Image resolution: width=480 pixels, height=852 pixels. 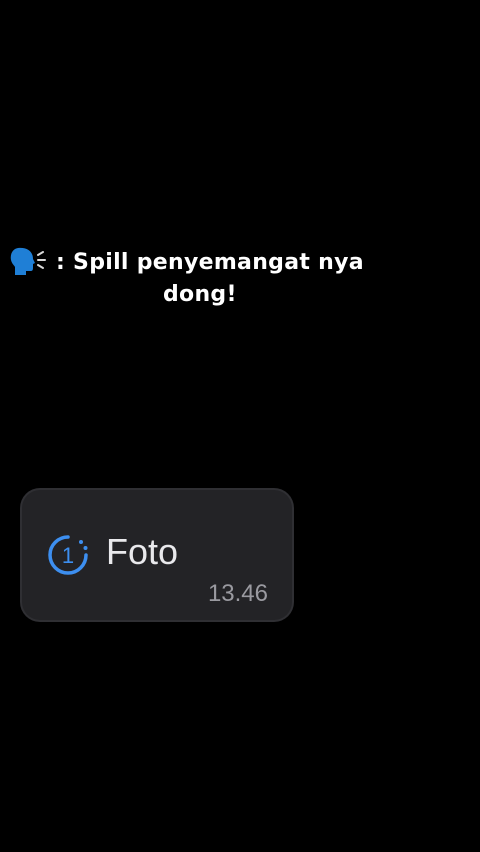 I want to click on speaking-head-icon, so click(x=29, y=262).